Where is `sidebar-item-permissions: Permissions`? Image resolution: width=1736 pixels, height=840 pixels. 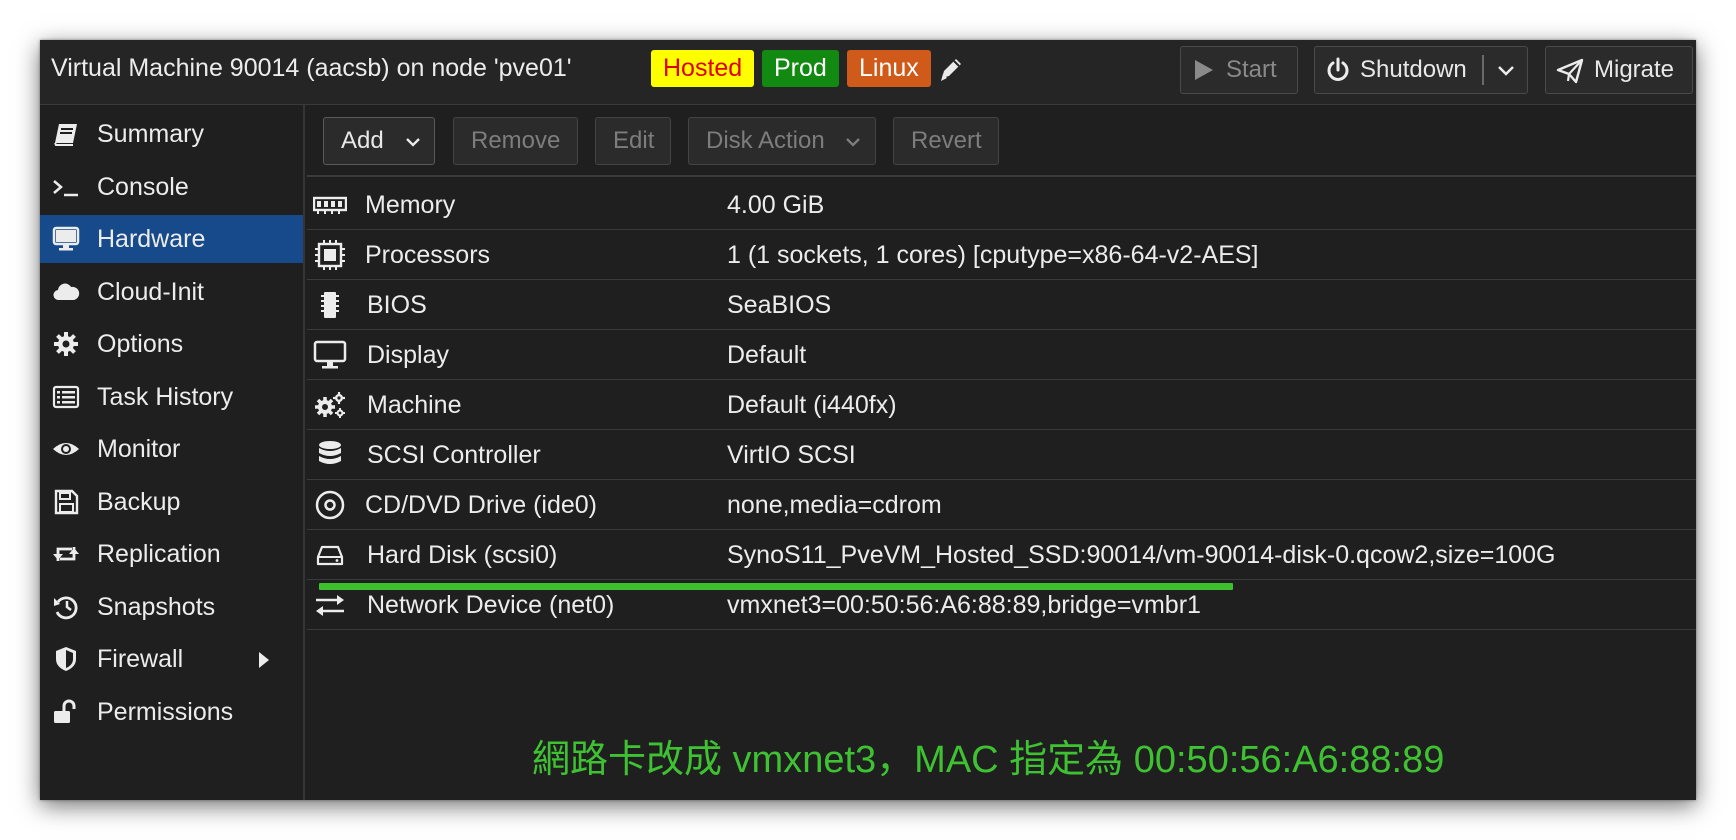 sidebar-item-permissions: Permissions is located at coordinates (171, 712).